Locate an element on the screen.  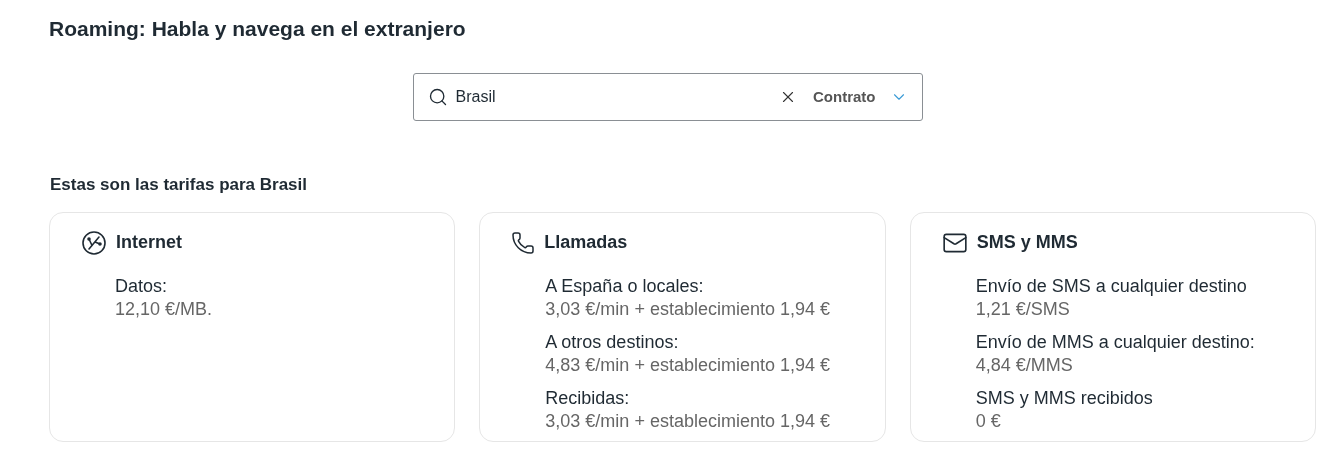
search-value: Brasil is located at coordinates (476, 97).